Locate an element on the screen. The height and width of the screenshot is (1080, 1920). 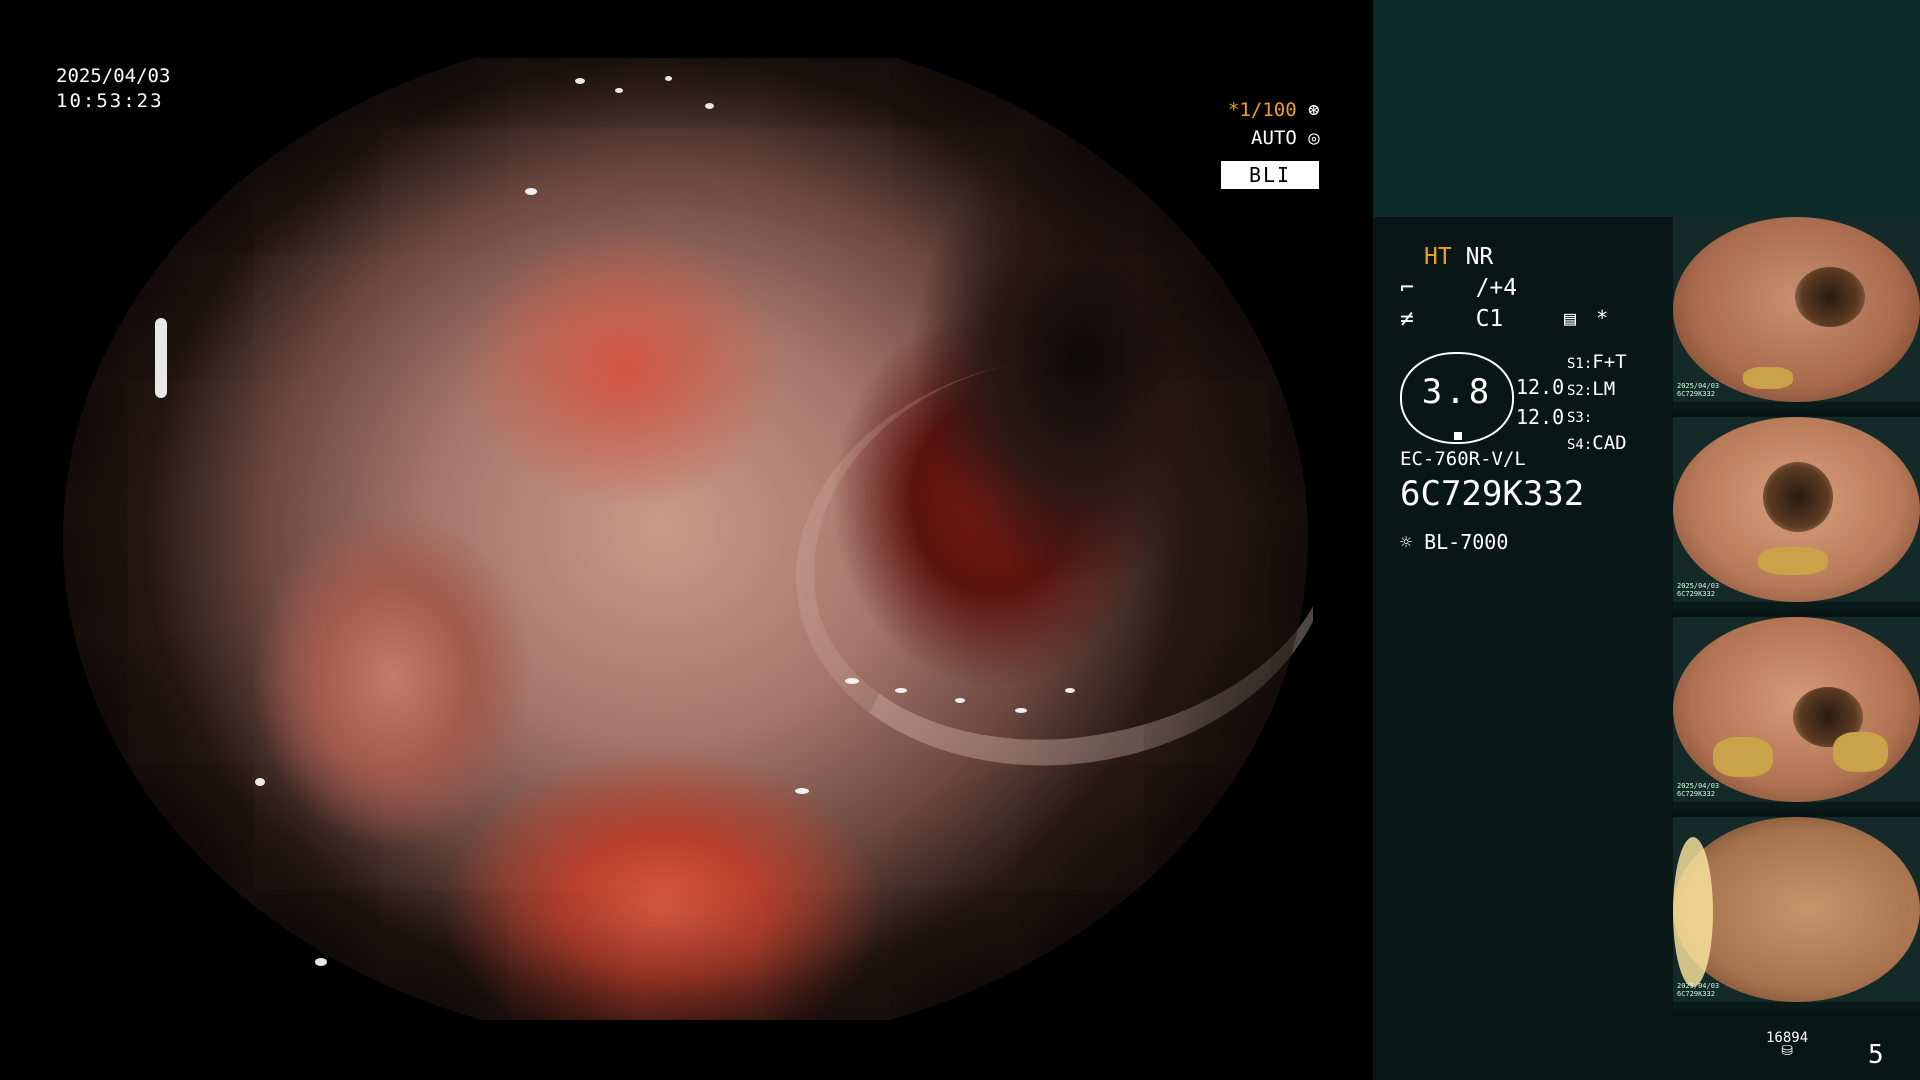
shutter-readout: *1/100 ⊛ is located at coordinates (1274, 110).